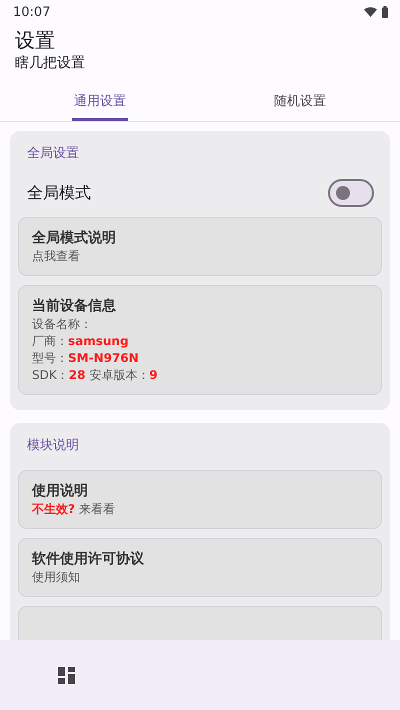  Describe the element at coordinates (74, 238) in the screenshot. I see `card-title: 全局模式说明` at that location.